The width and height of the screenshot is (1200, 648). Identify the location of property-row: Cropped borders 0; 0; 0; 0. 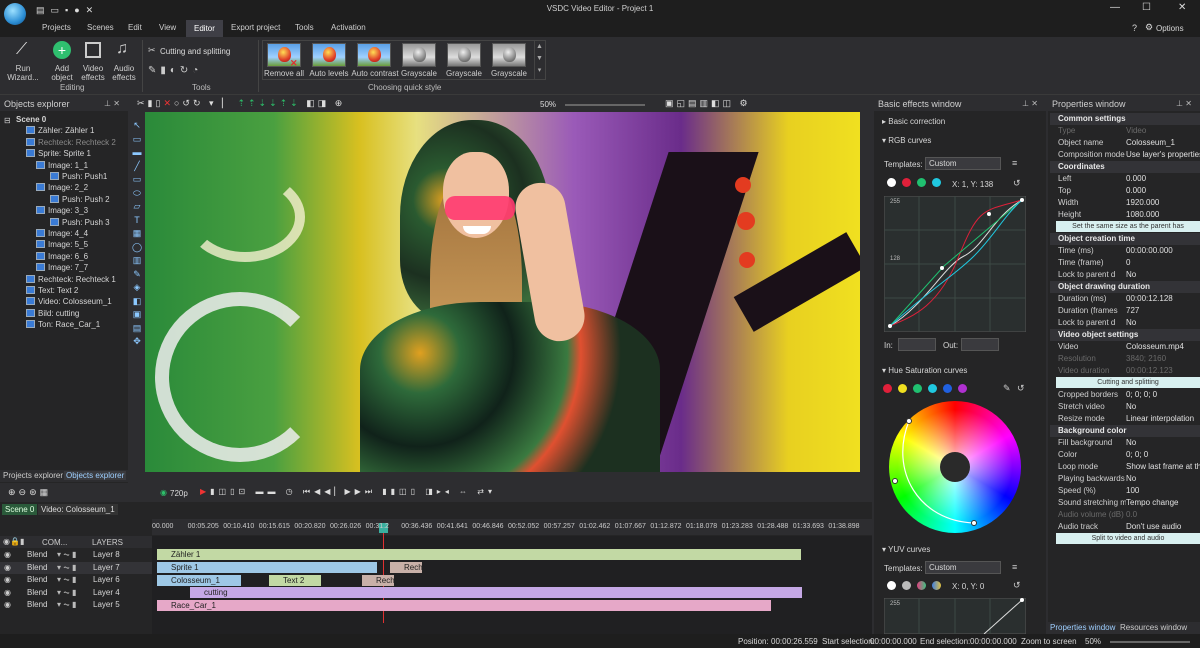
(1128, 395).